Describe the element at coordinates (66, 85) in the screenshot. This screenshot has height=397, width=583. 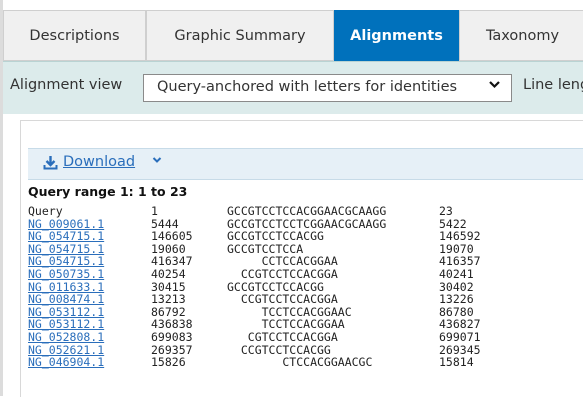
I see `alignment-view-label: Alignment view` at that location.